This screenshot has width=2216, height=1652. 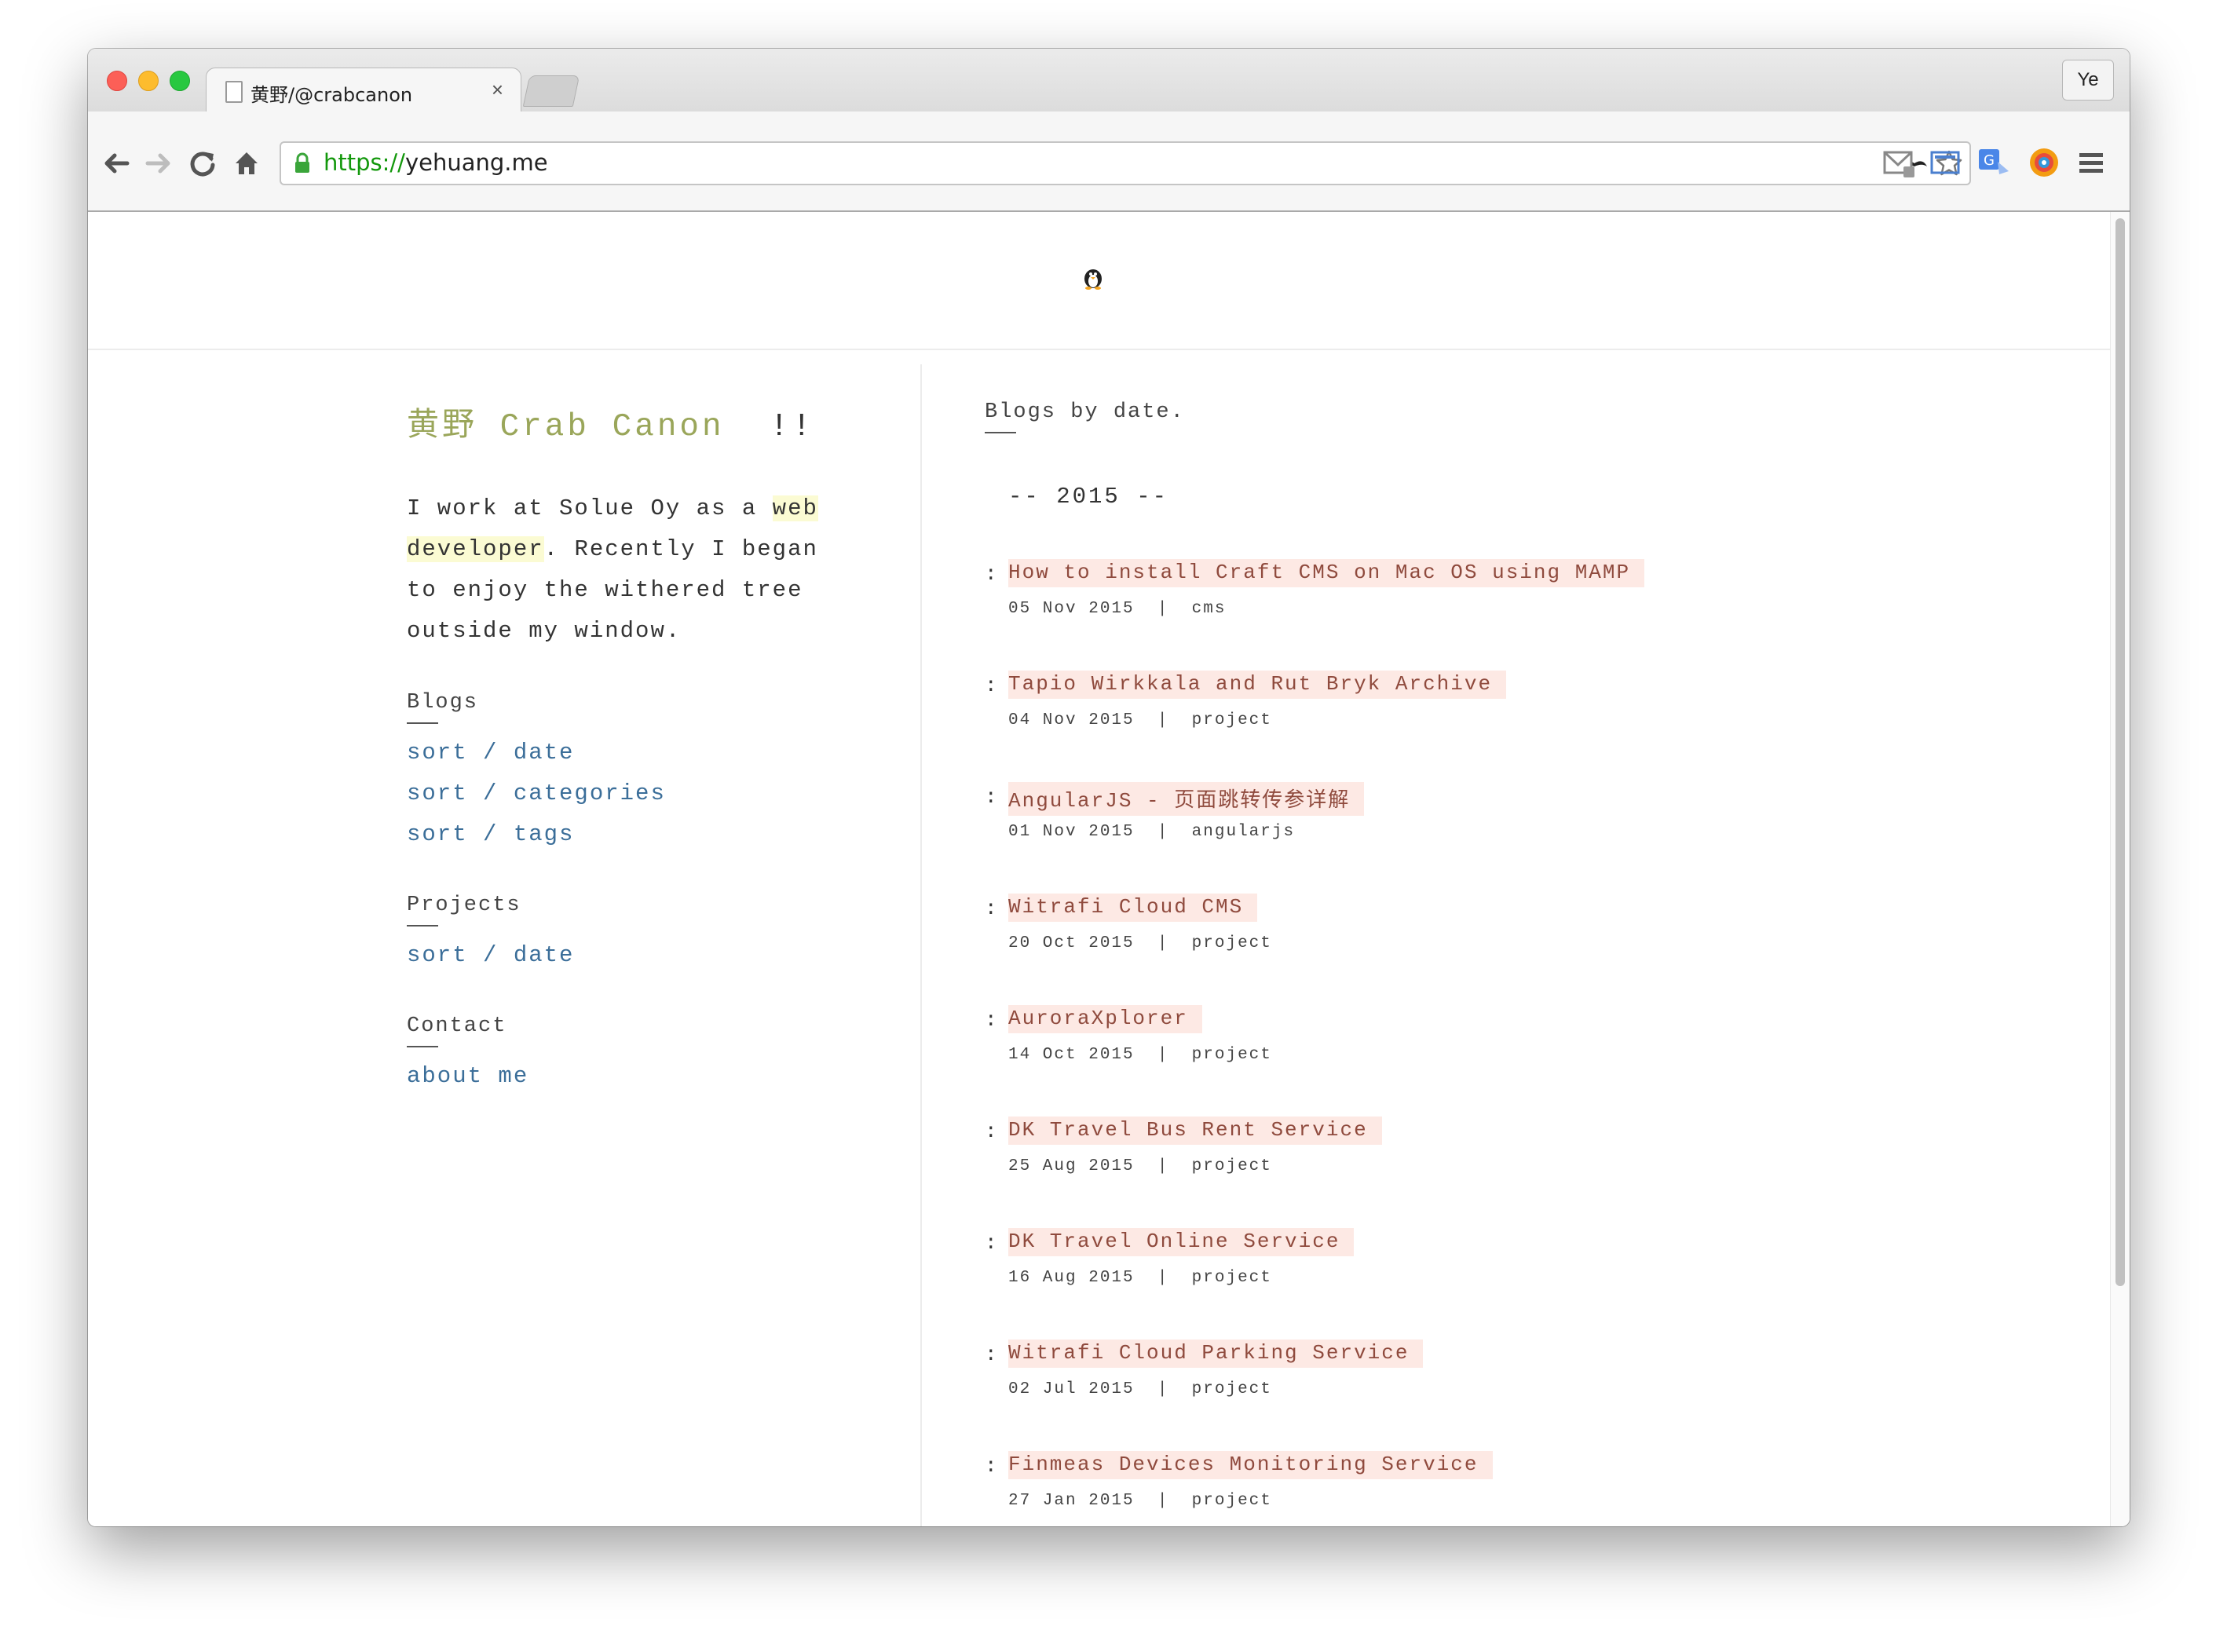 What do you see at coordinates (795, 508) in the screenshot?
I see `intro-highlight-web: web` at bounding box center [795, 508].